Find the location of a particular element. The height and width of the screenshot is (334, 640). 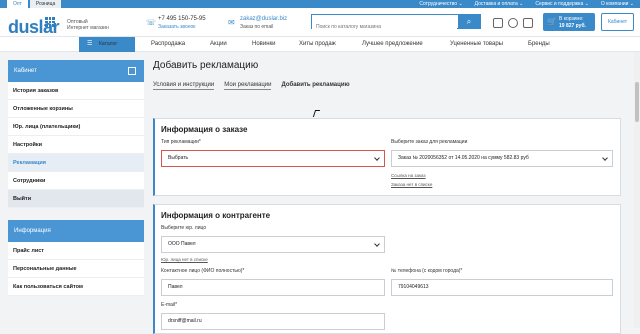

order-info-title: Информация о заказе is located at coordinates (204, 129).